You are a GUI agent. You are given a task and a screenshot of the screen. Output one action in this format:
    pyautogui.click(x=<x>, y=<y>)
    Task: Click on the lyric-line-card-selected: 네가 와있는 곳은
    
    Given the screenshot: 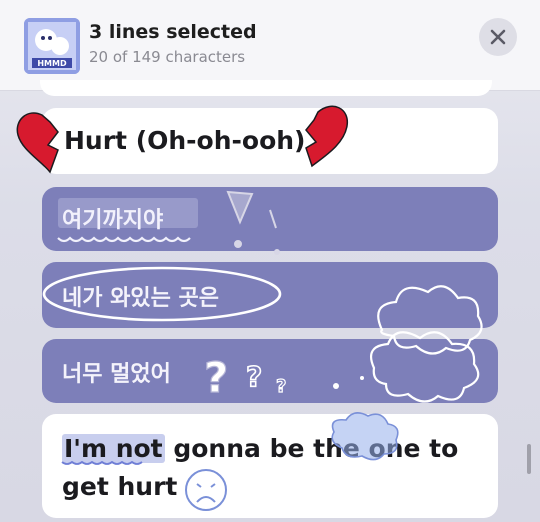 What is the action you would take?
    pyautogui.click(x=270, y=295)
    